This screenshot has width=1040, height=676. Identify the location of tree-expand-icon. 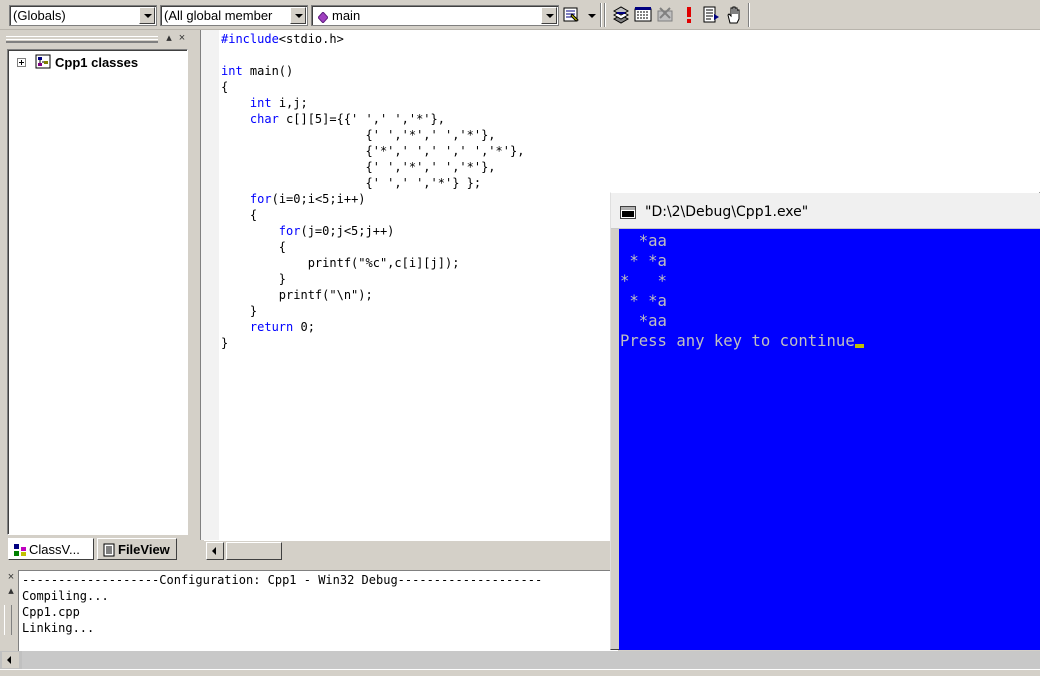
(21, 62).